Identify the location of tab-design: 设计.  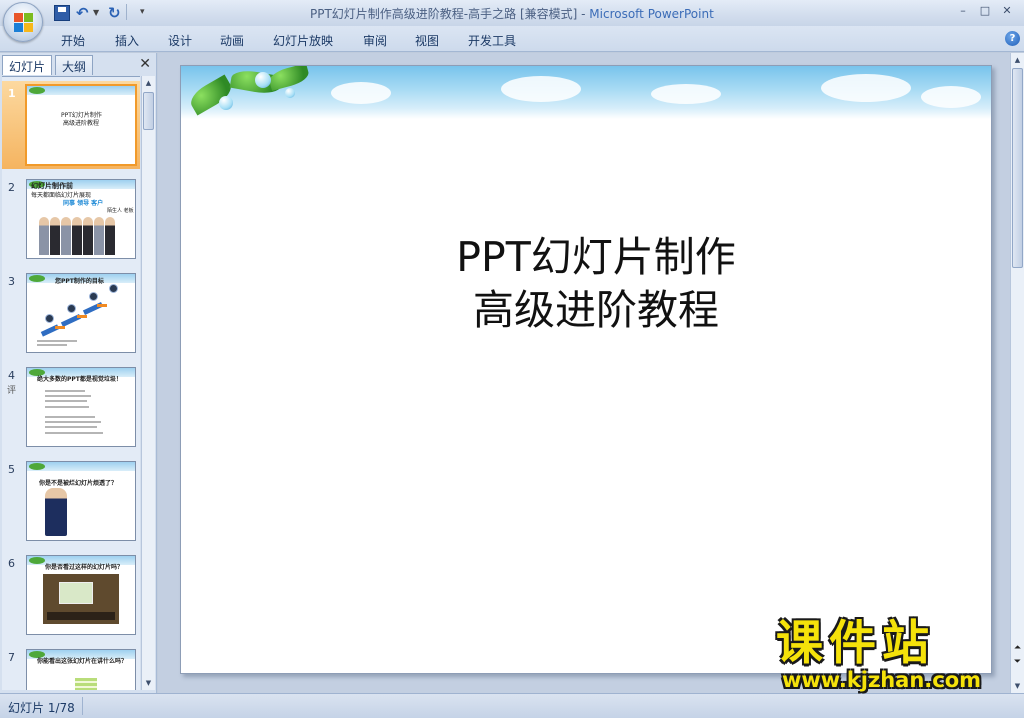
(180, 40).